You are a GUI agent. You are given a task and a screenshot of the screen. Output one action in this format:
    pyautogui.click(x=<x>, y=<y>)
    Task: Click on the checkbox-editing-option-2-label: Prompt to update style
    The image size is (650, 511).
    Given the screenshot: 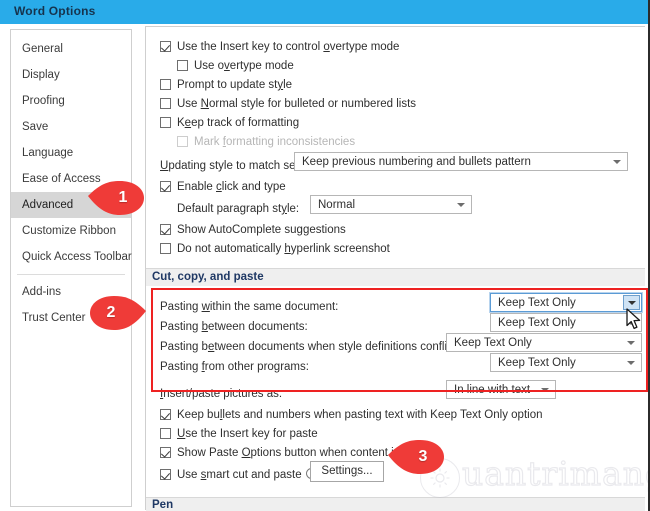 What is the action you would take?
    pyautogui.click(x=235, y=85)
    